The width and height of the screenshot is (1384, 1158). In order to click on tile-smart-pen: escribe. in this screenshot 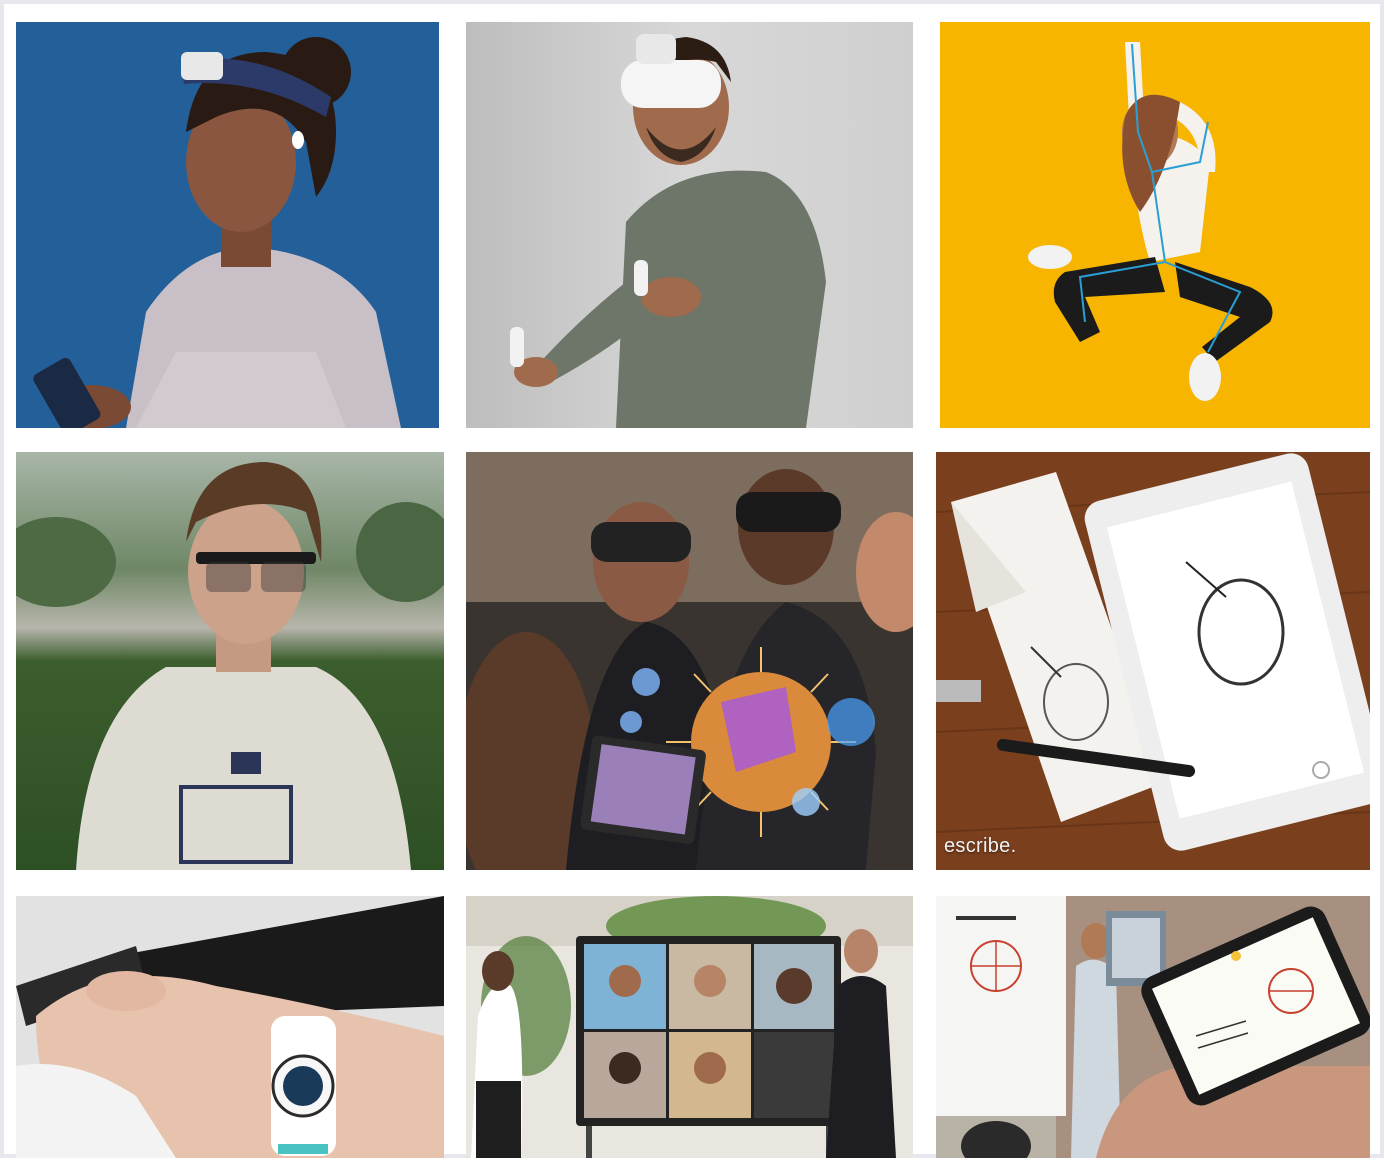, I will do `click(1153, 661)`.